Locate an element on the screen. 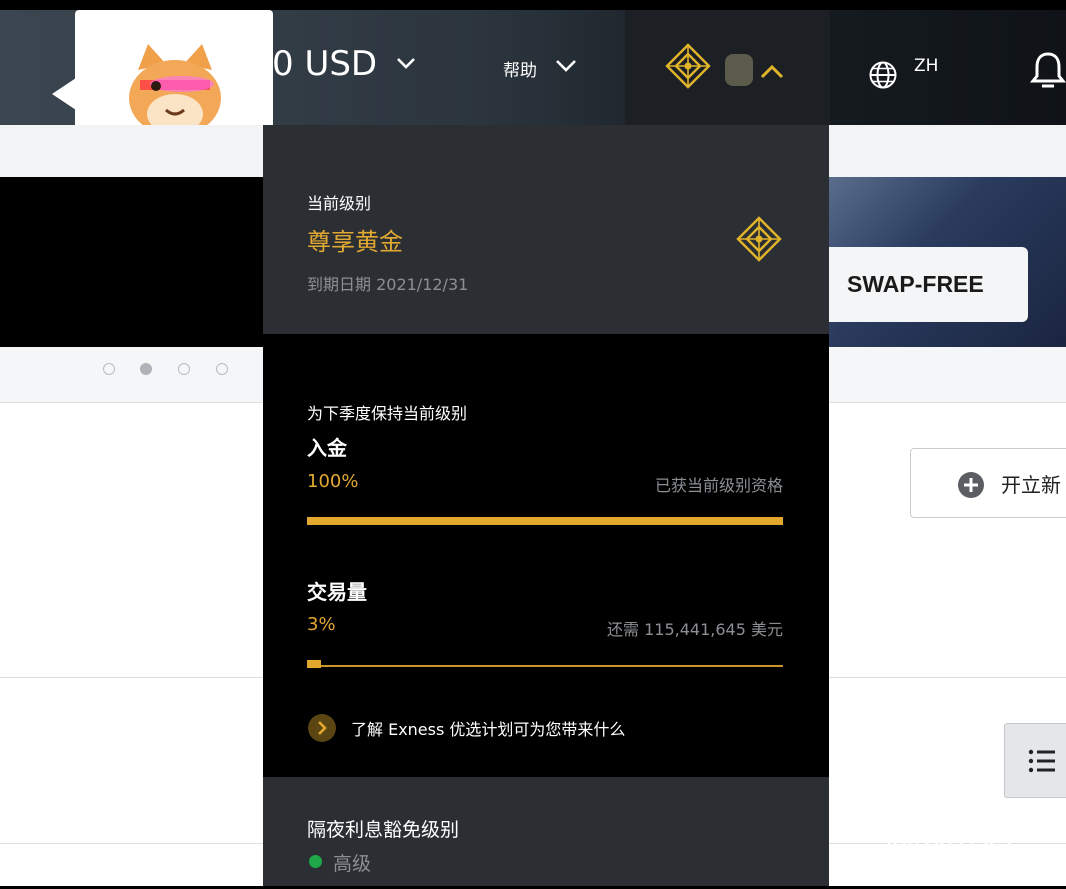  list-icon is located at coordinates (1041, 761).